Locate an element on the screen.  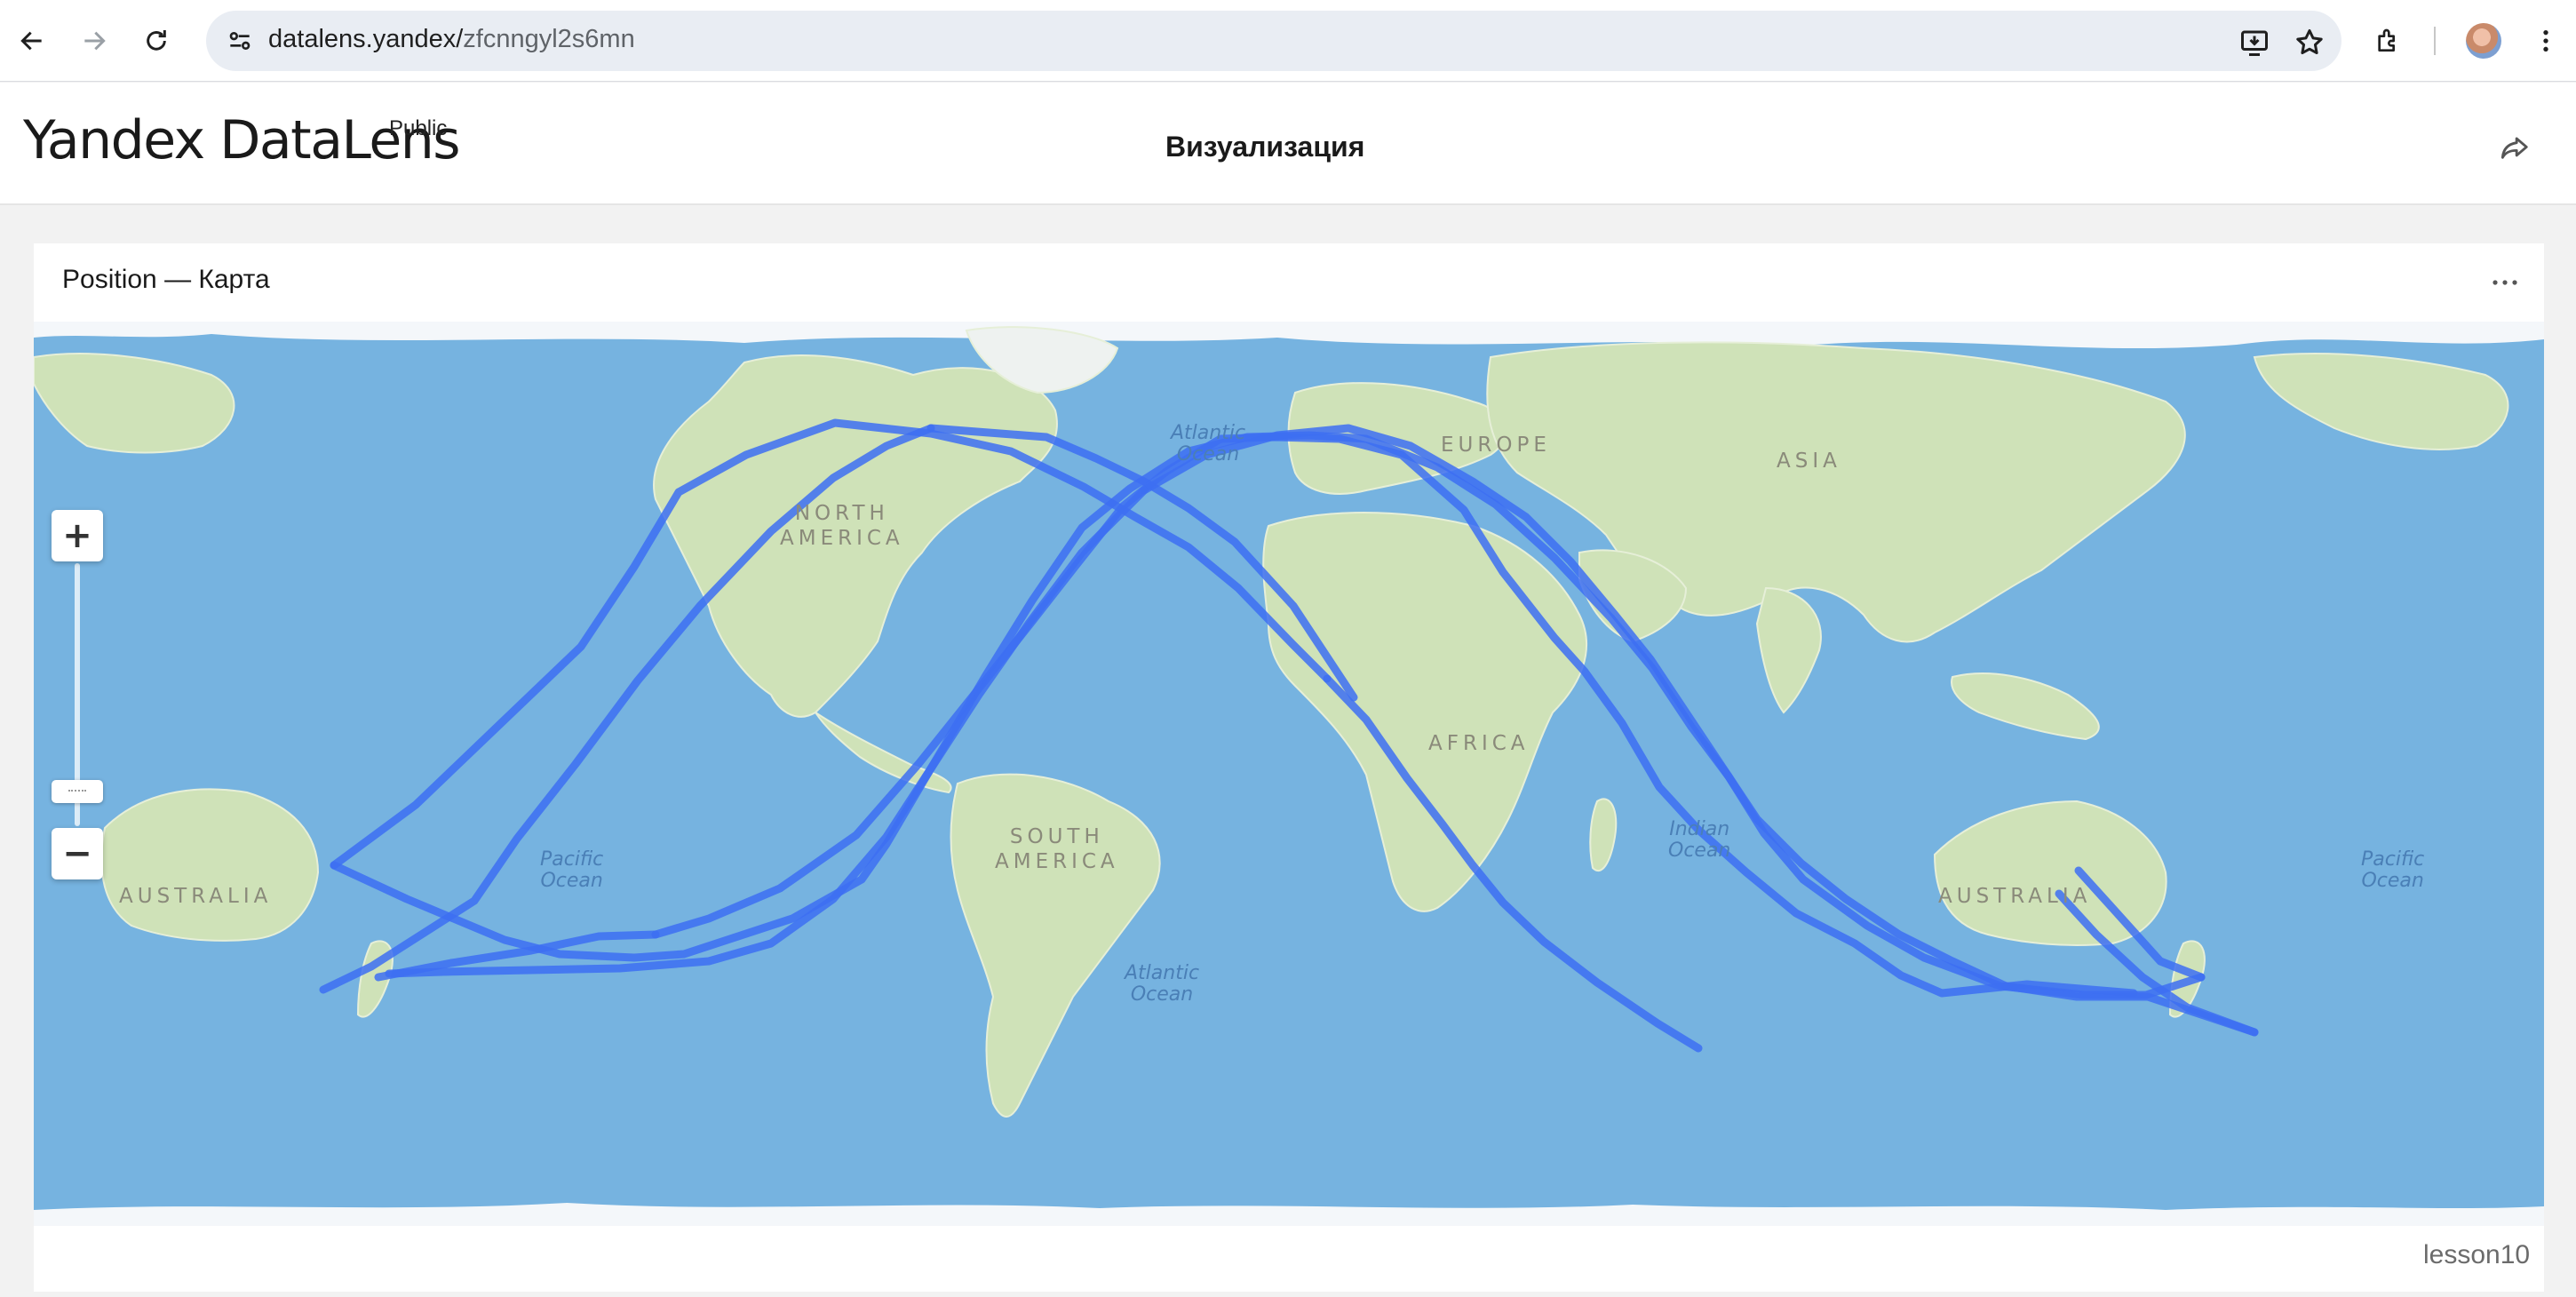
extensions-icon is located at coordinates (2387, 41).